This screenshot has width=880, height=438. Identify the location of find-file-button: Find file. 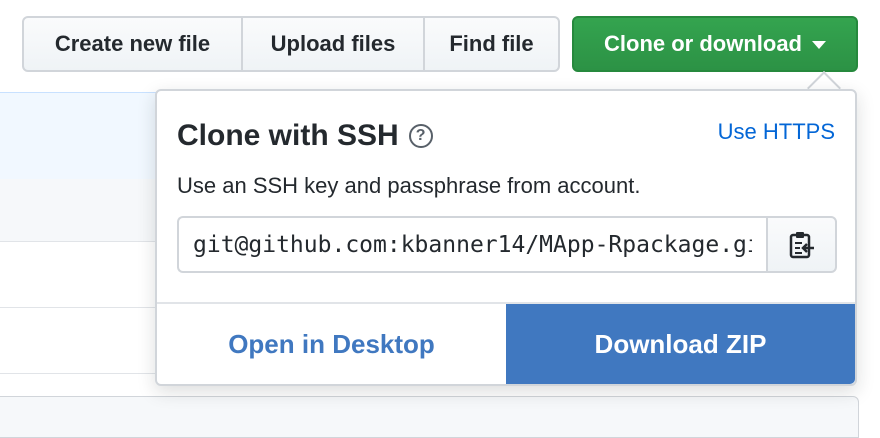
(491, 44).